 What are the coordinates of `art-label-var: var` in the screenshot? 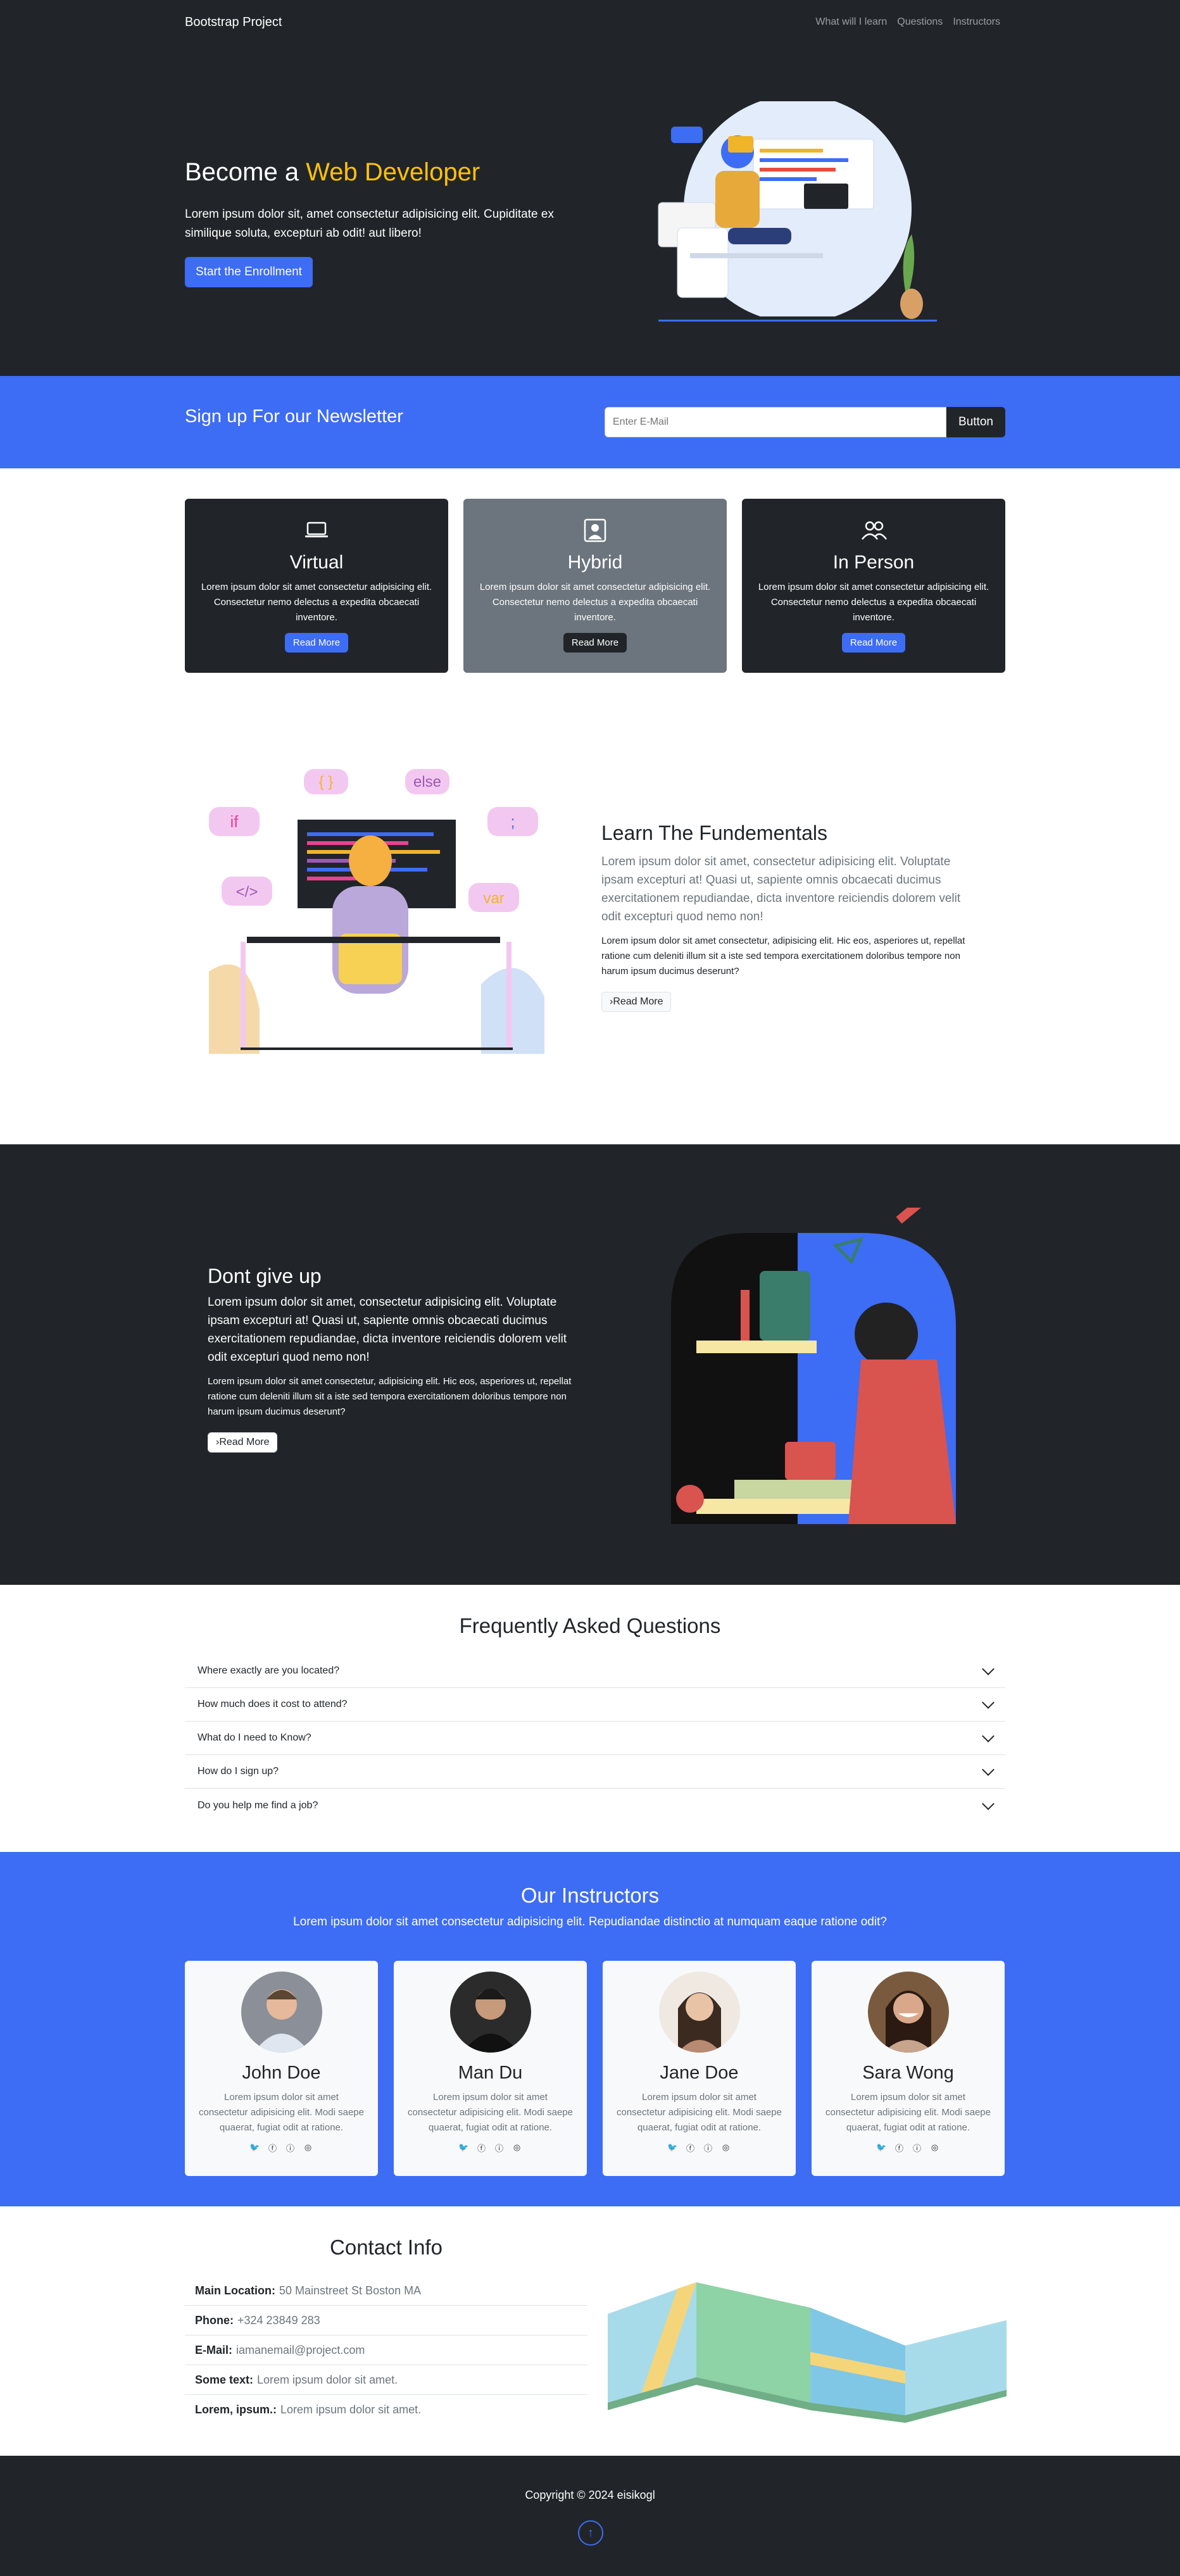 It's located at (493, 898).